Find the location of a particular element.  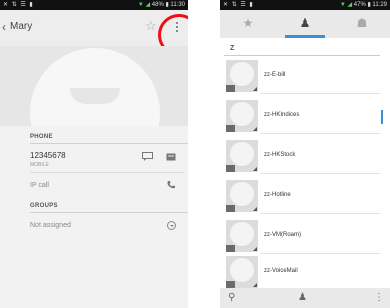

favorite-star-icon: ☆ is located at coordinates (151, 26).